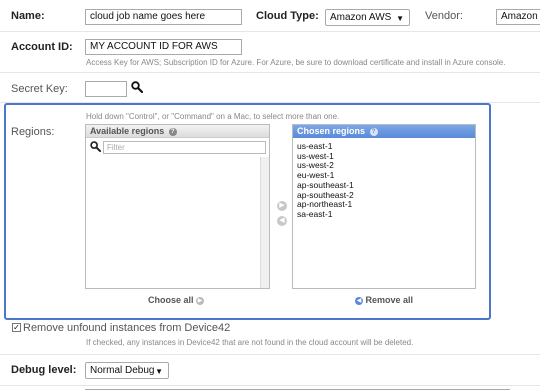  What do you see at coordinates (282, 221) in the screenshot?
I see `remove-region-arrow-icon: ◀` at bounding box center [282, 221].